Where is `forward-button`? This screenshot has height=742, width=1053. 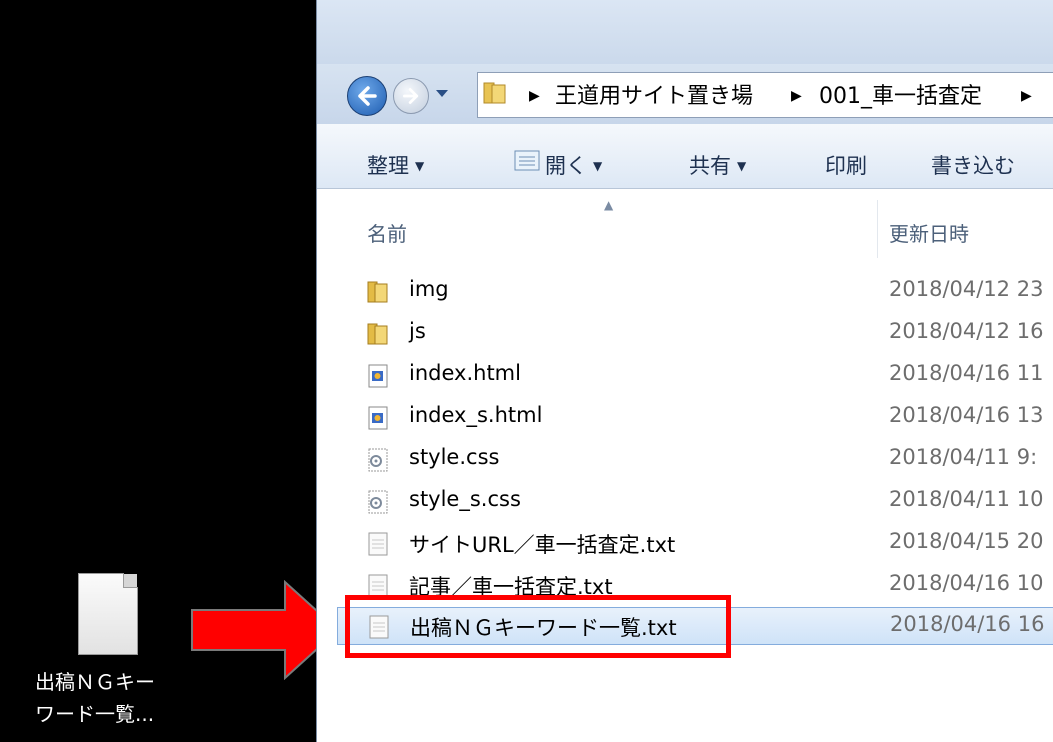 forward-button is located at coordinates (411, 96).